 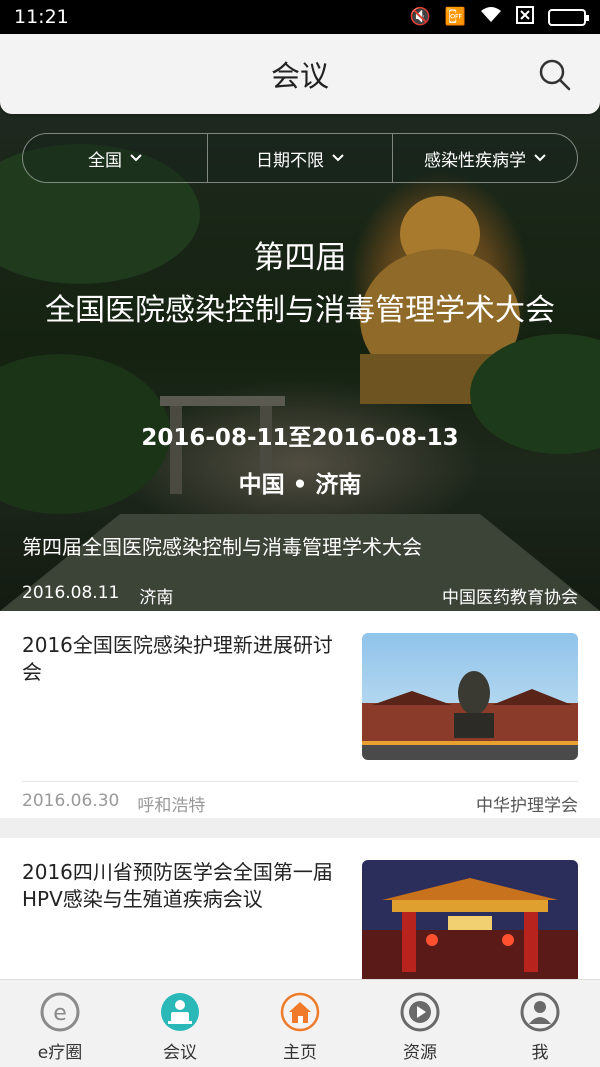 What do you see at coordinates (180, 1053) in the screenshot?
I see `tab-label: 会议` at bounding box center [180, 1053].